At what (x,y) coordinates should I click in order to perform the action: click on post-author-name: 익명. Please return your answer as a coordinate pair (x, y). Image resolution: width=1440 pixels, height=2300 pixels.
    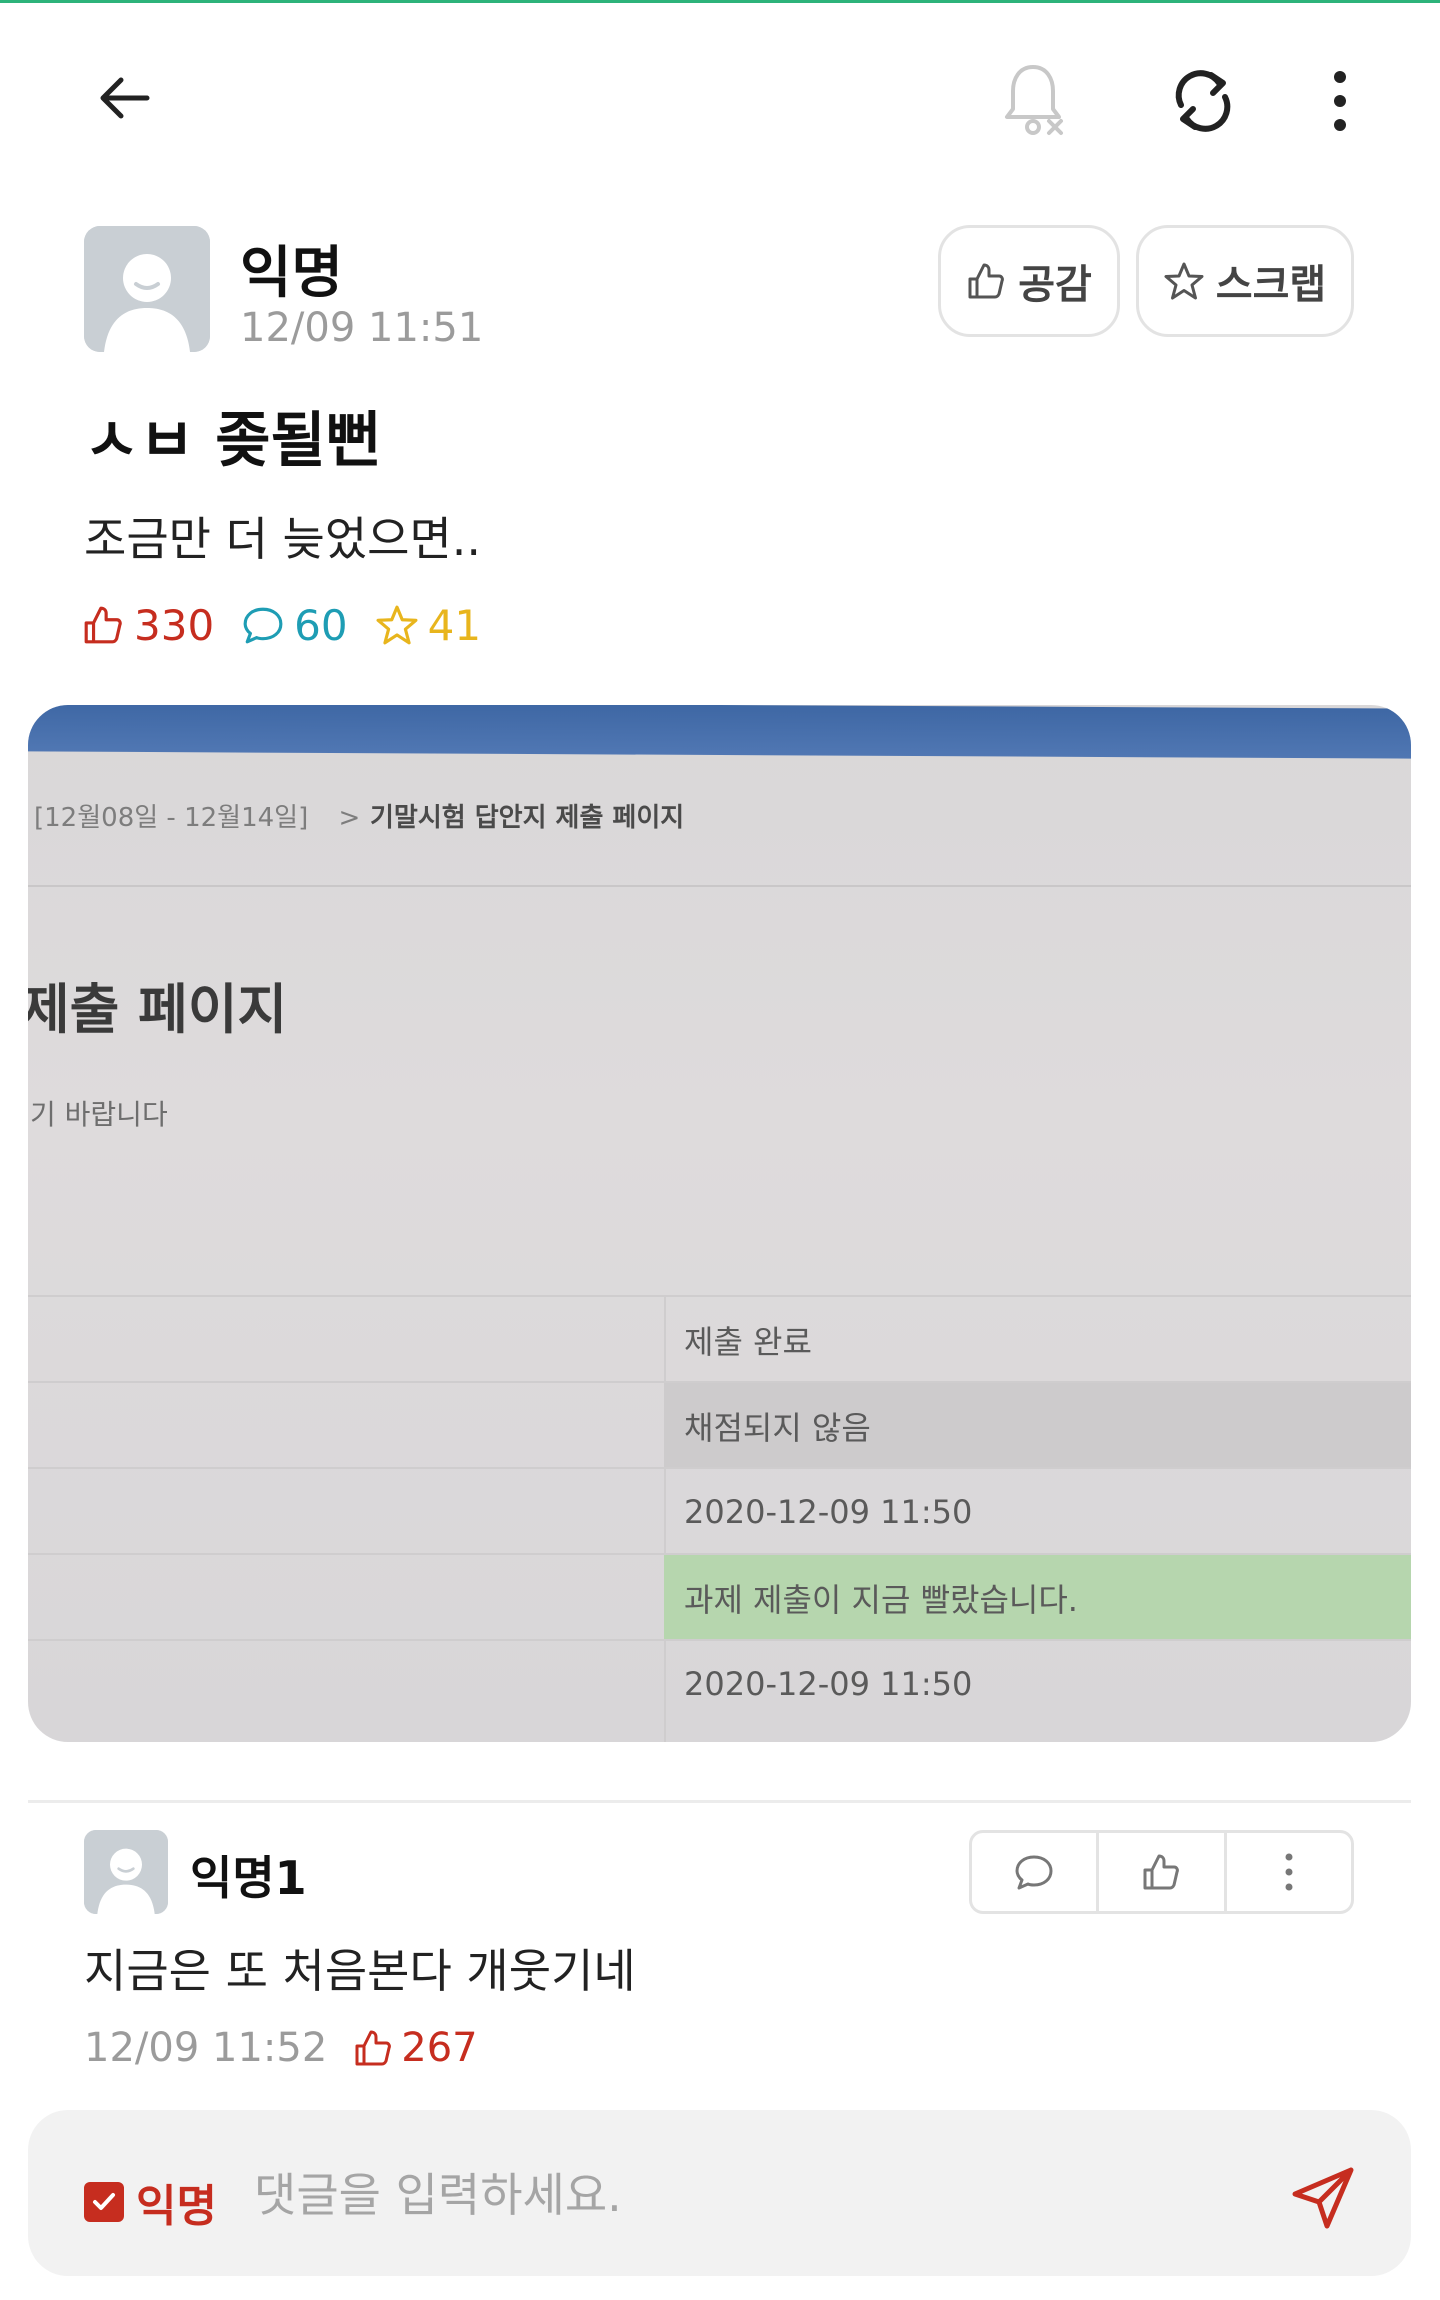
    Looking at the image, I should click on (292, 273).